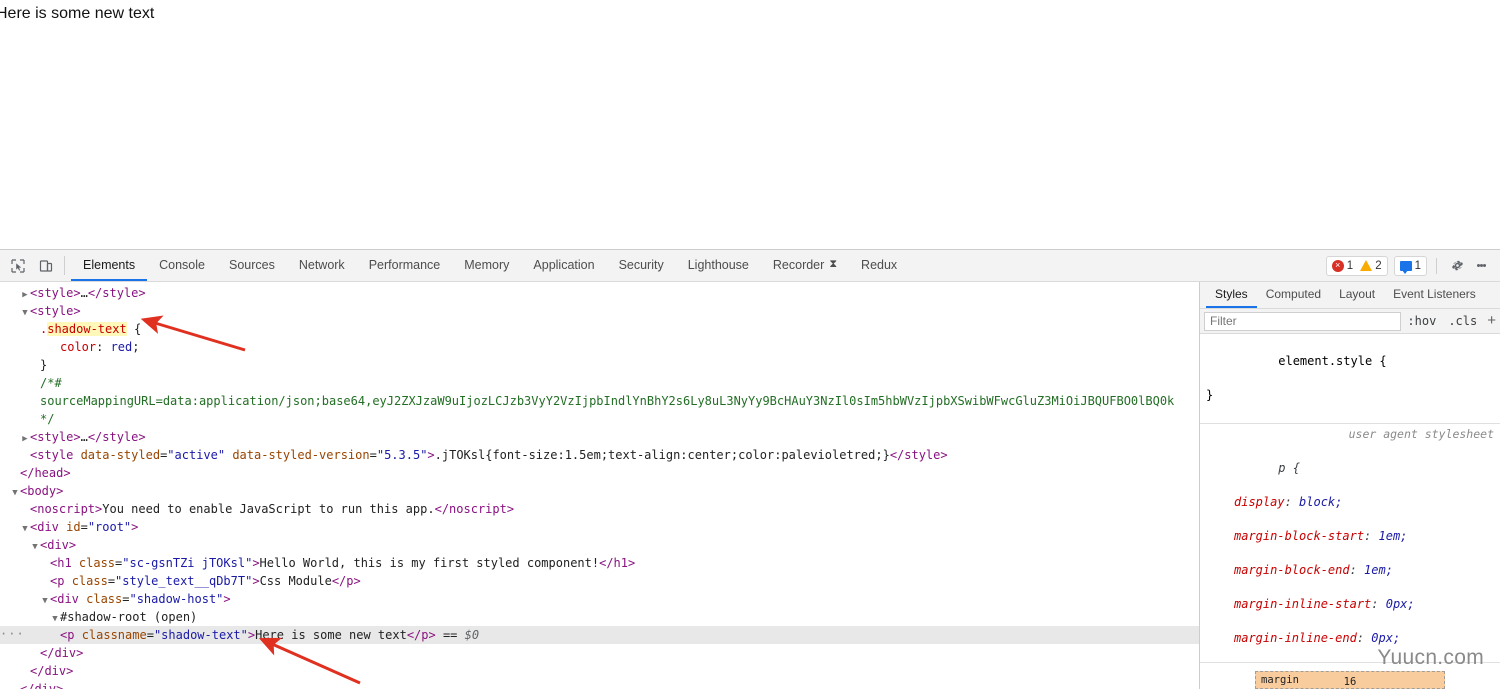 The height and width of the screenshot is (689, 1500). Describe the element at coordinates (1350, 265) in the screenshot. I see `error-count: 1` at that location.